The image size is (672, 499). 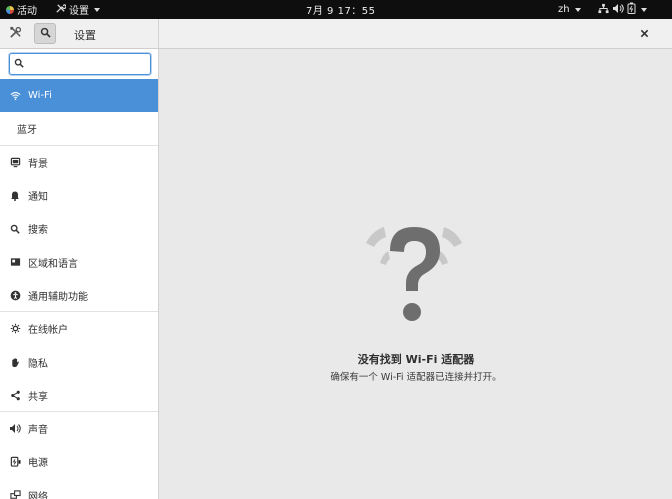 I want to click on input-method-label: zh, so click(x=564, y=9).